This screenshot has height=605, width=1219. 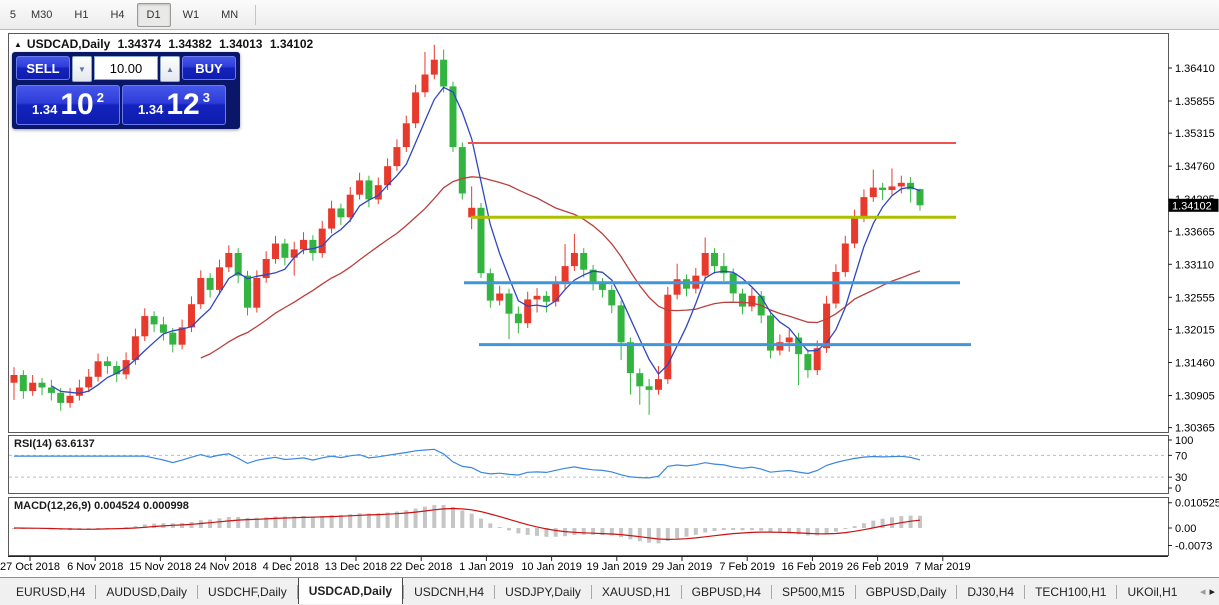 What do you see at coordinates (151, 109) in the screenshot?
I see `buy-price-small: 1.34` at bounding box center [151, 109].